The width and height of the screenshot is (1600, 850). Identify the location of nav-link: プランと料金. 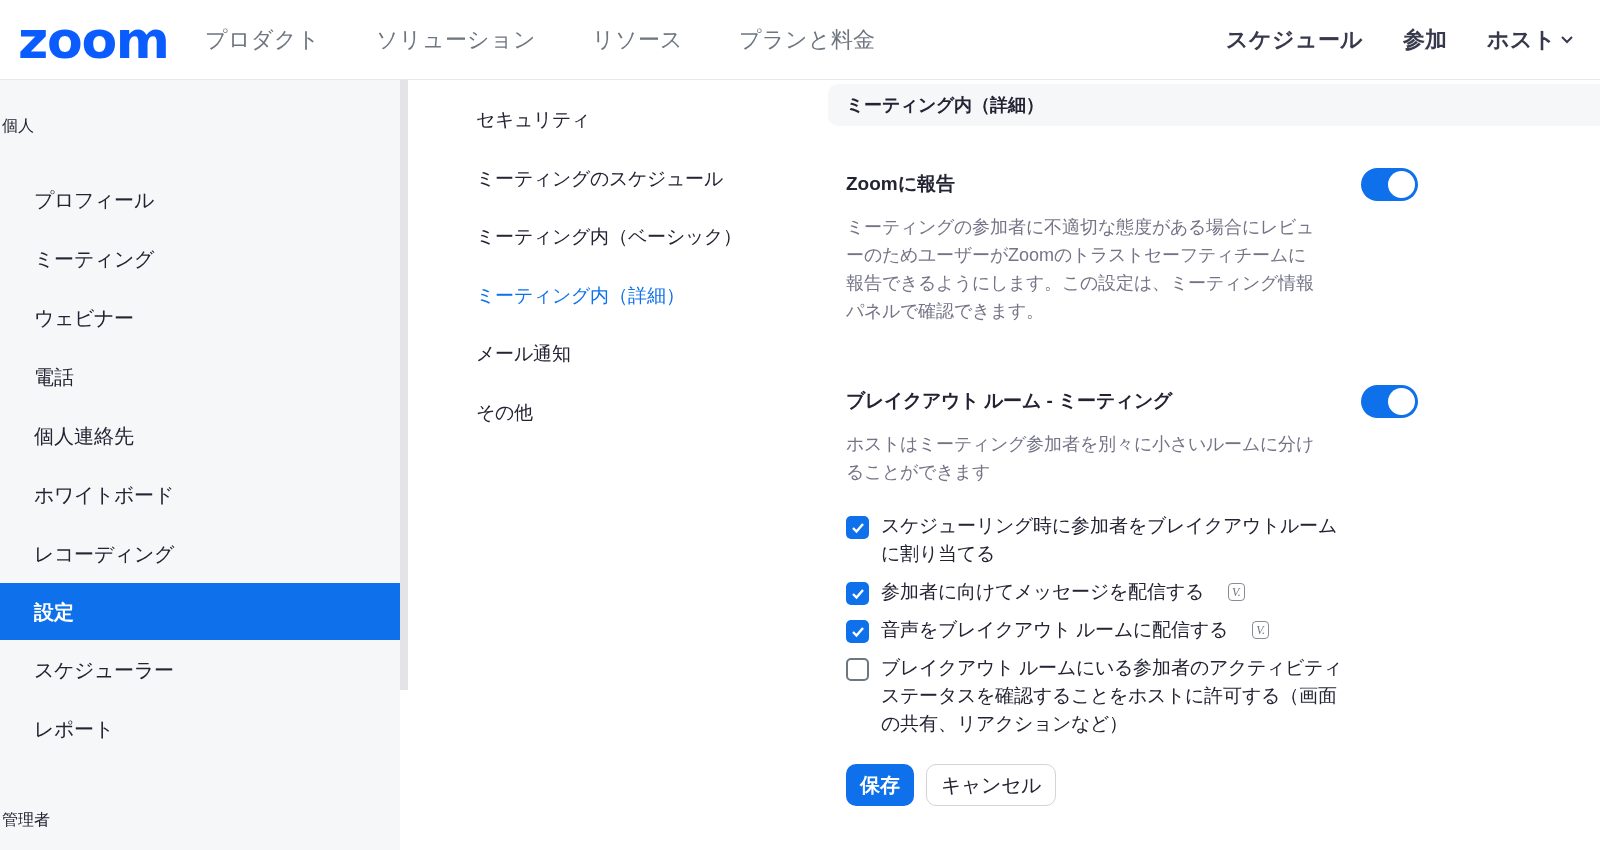
(806, 39).